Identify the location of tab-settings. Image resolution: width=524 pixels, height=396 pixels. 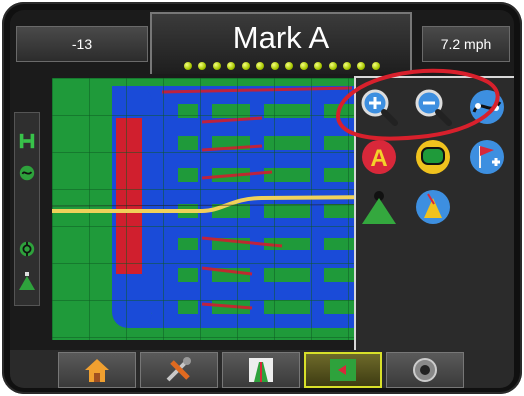
(179, 370).